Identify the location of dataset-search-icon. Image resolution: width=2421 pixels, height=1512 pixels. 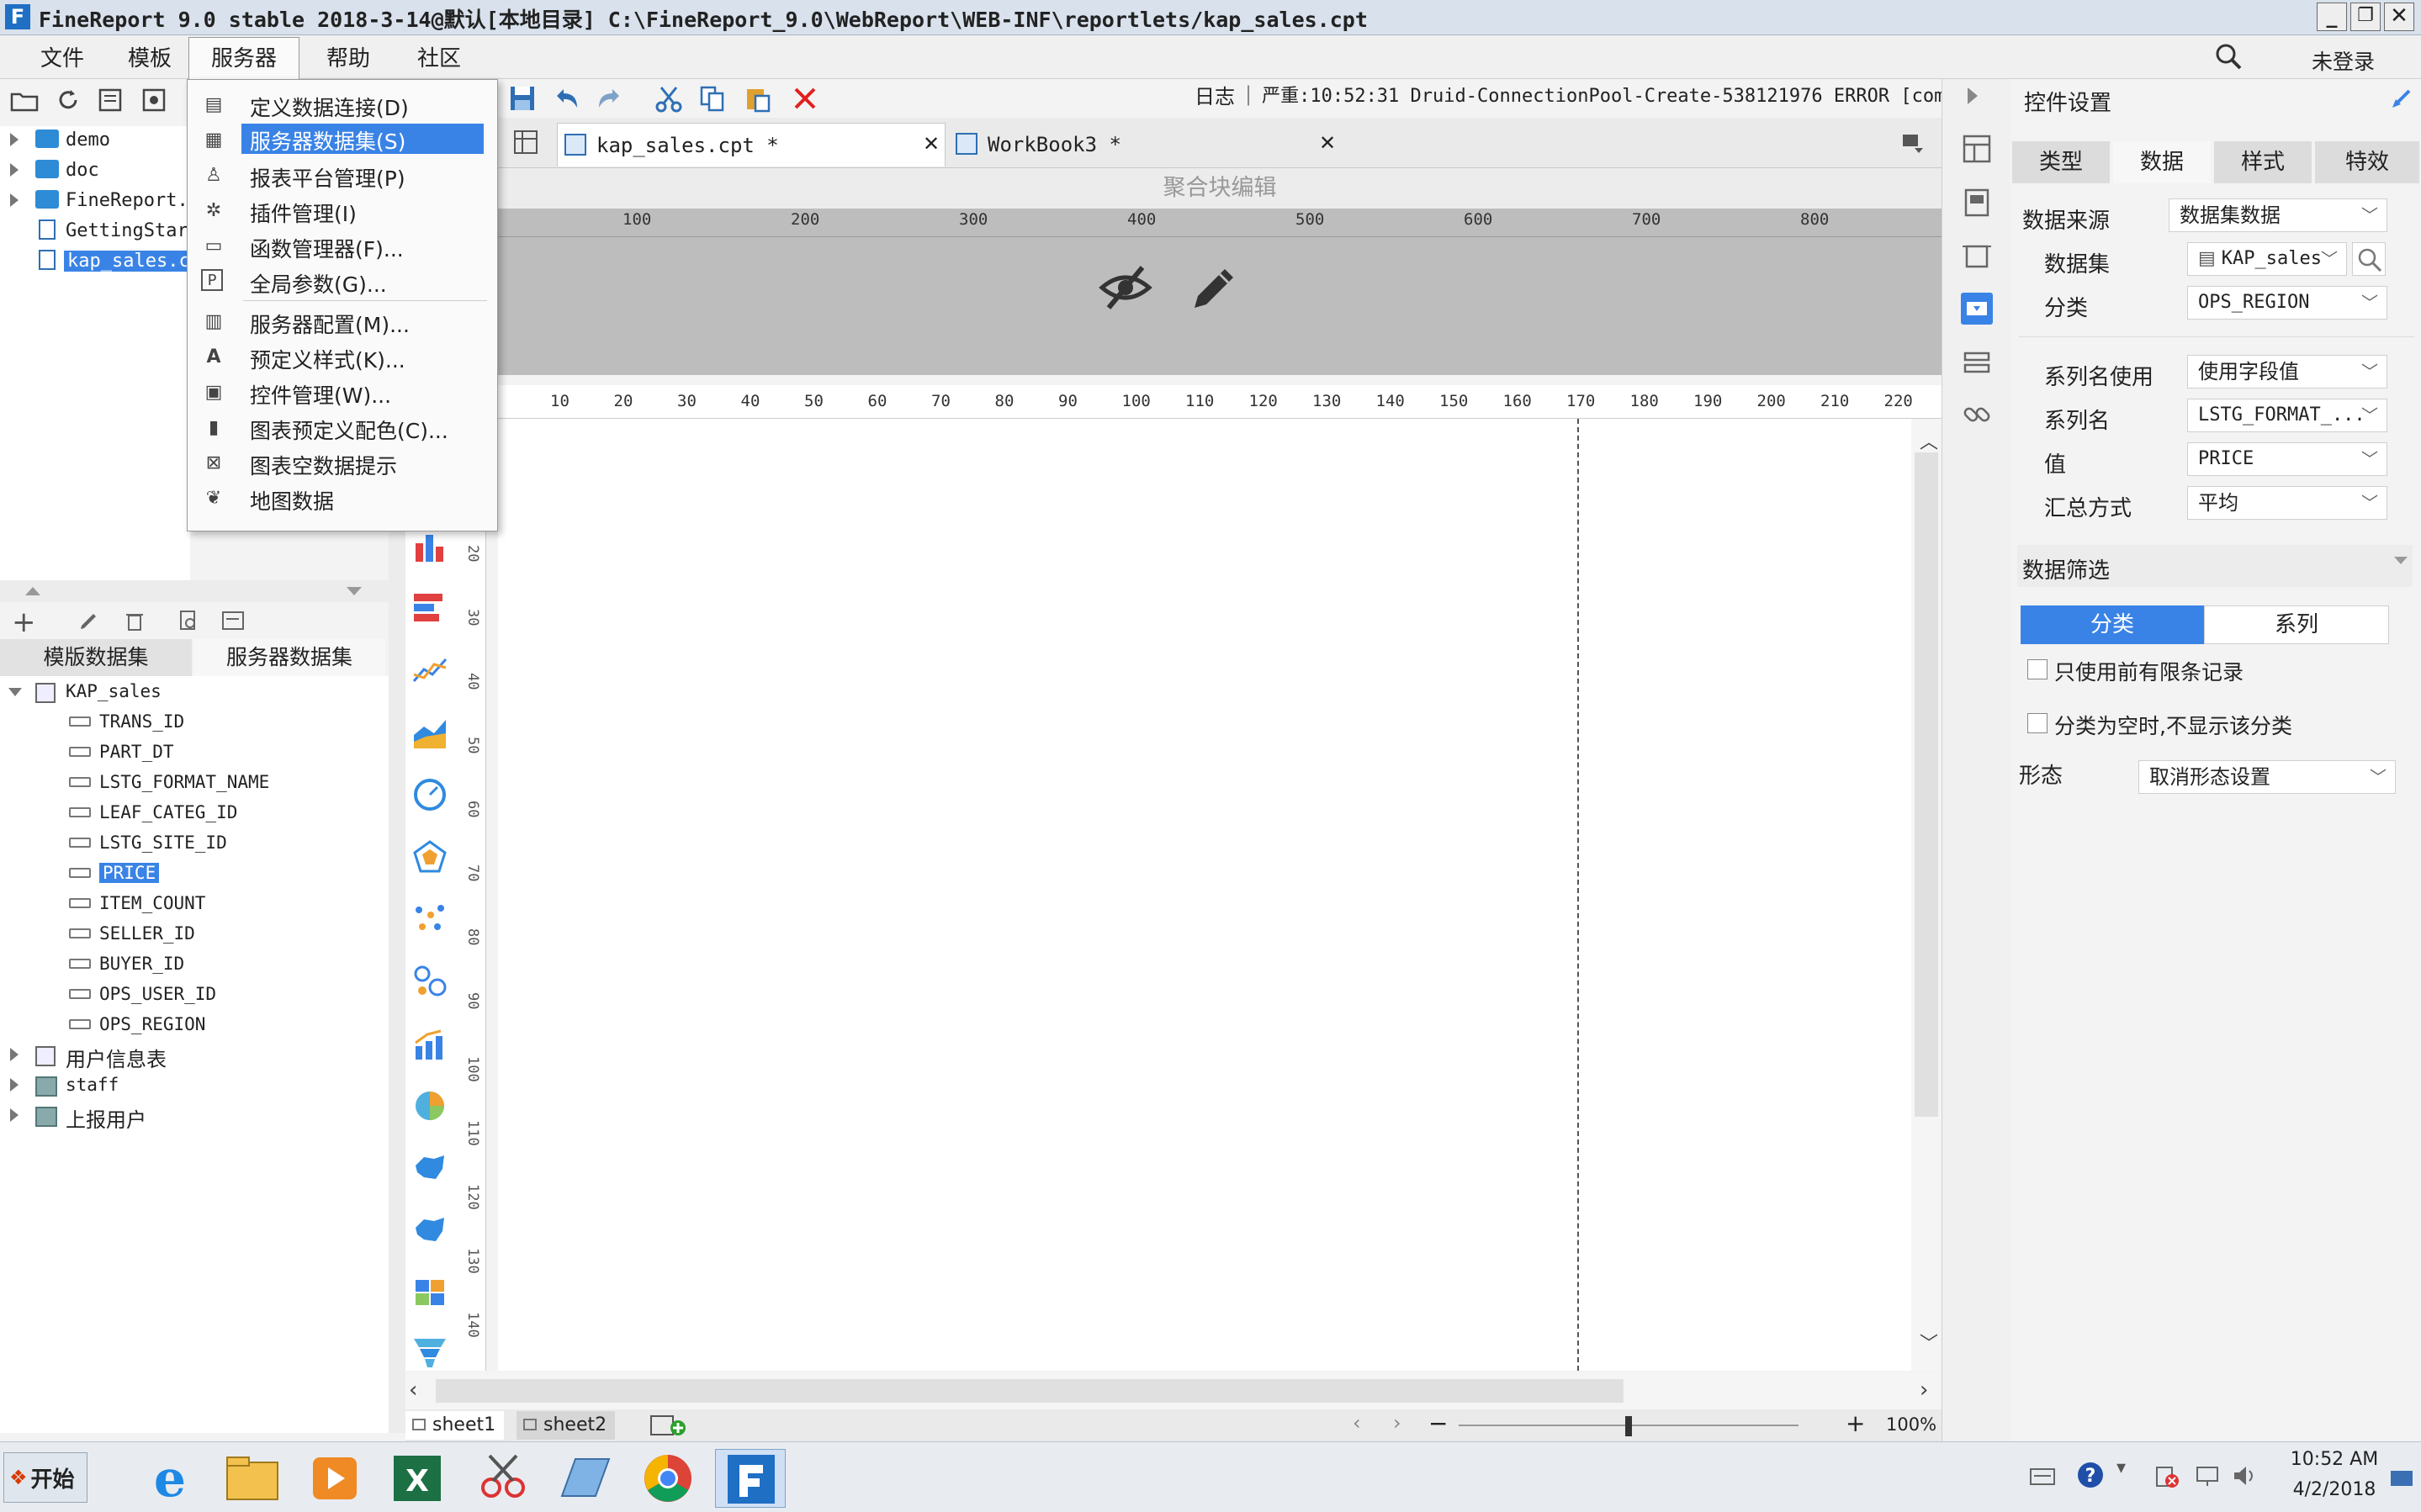
(2369, 259).